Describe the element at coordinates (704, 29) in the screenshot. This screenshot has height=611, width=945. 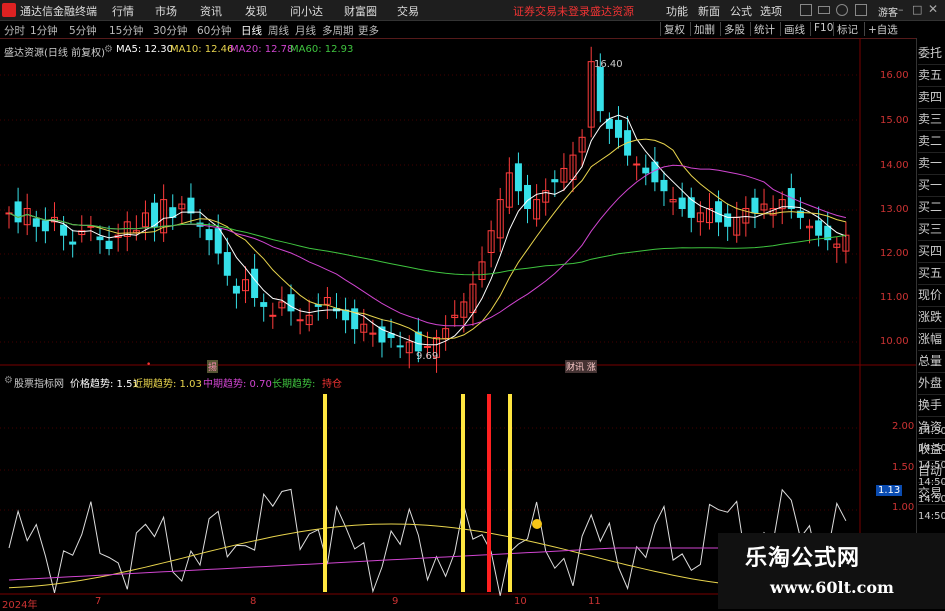
I see `add-remove-button: 加删` at that location.